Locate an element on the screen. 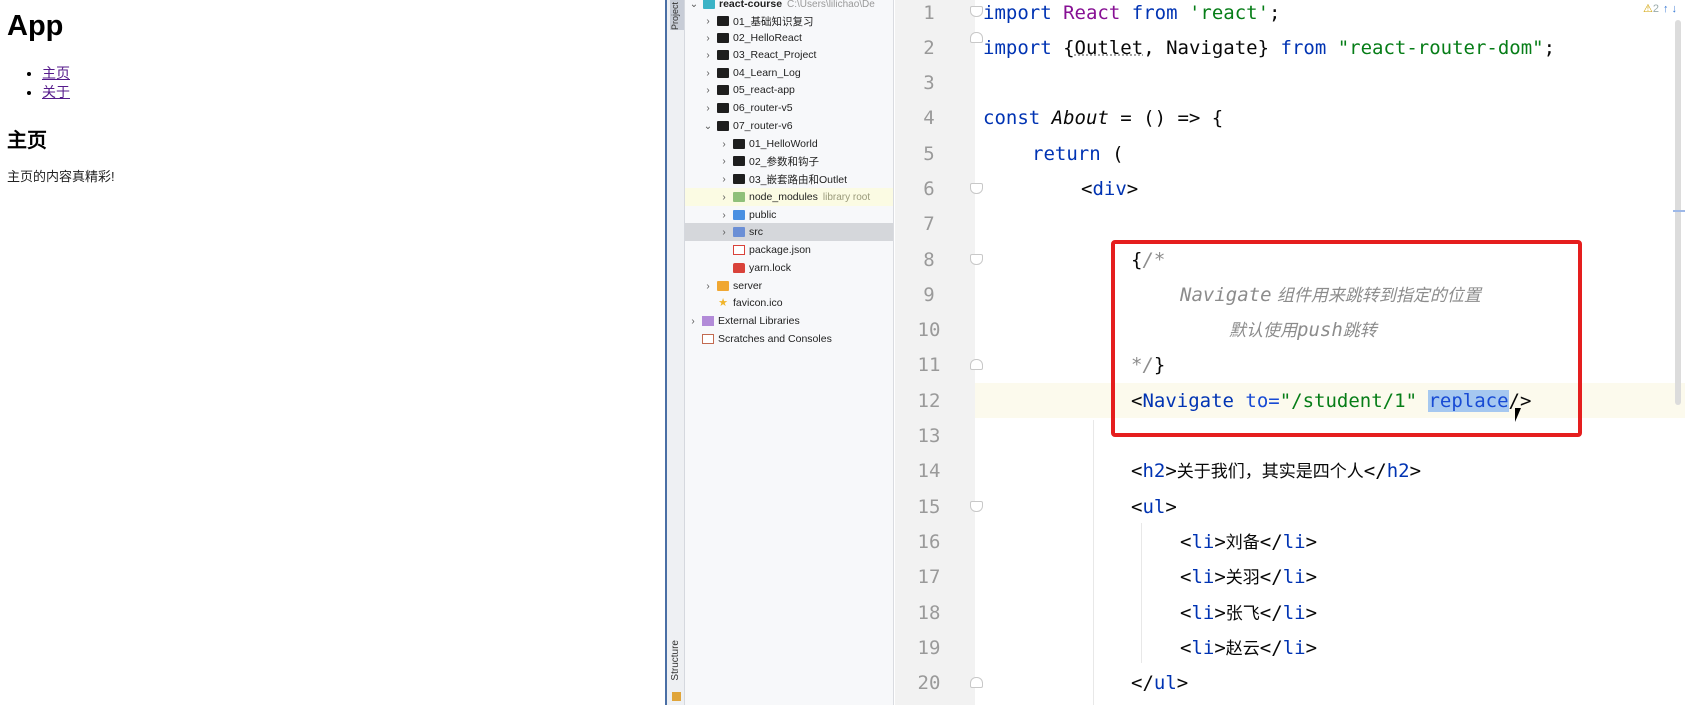 The image size is (1685, 705). tree-root-label: react-course is located at coordinates (751, 5).